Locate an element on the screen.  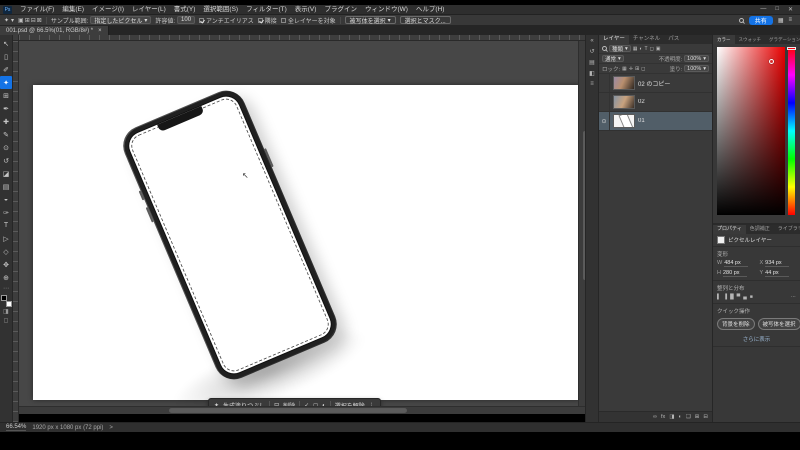
add-selection-icon: ⊞ is located at coordinates (27, 20).